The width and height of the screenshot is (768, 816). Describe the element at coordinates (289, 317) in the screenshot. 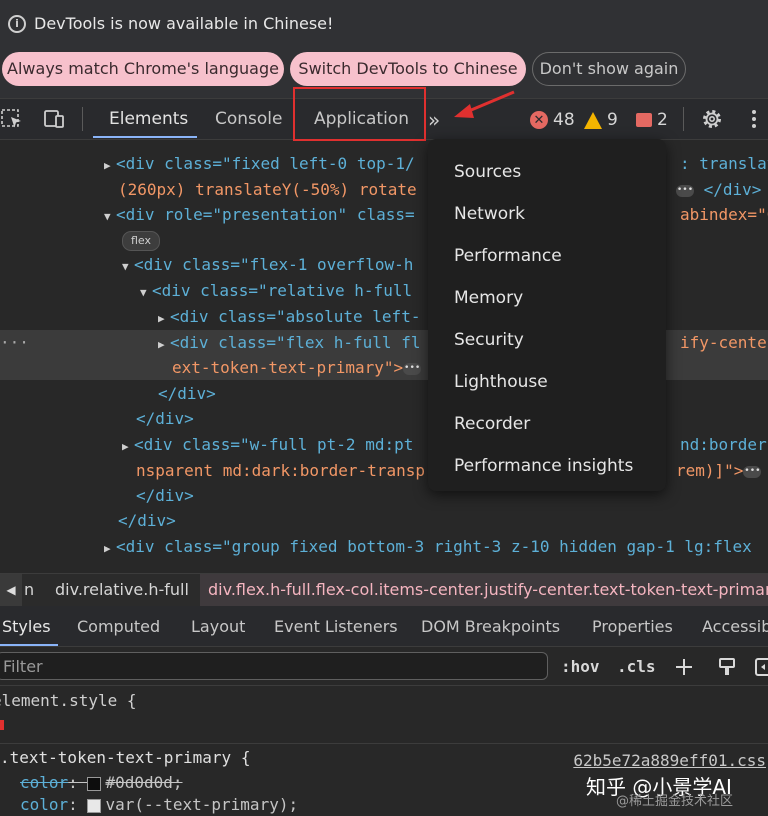

I see `dom-node-row: ▶ <div class="absolute left-` at that location.